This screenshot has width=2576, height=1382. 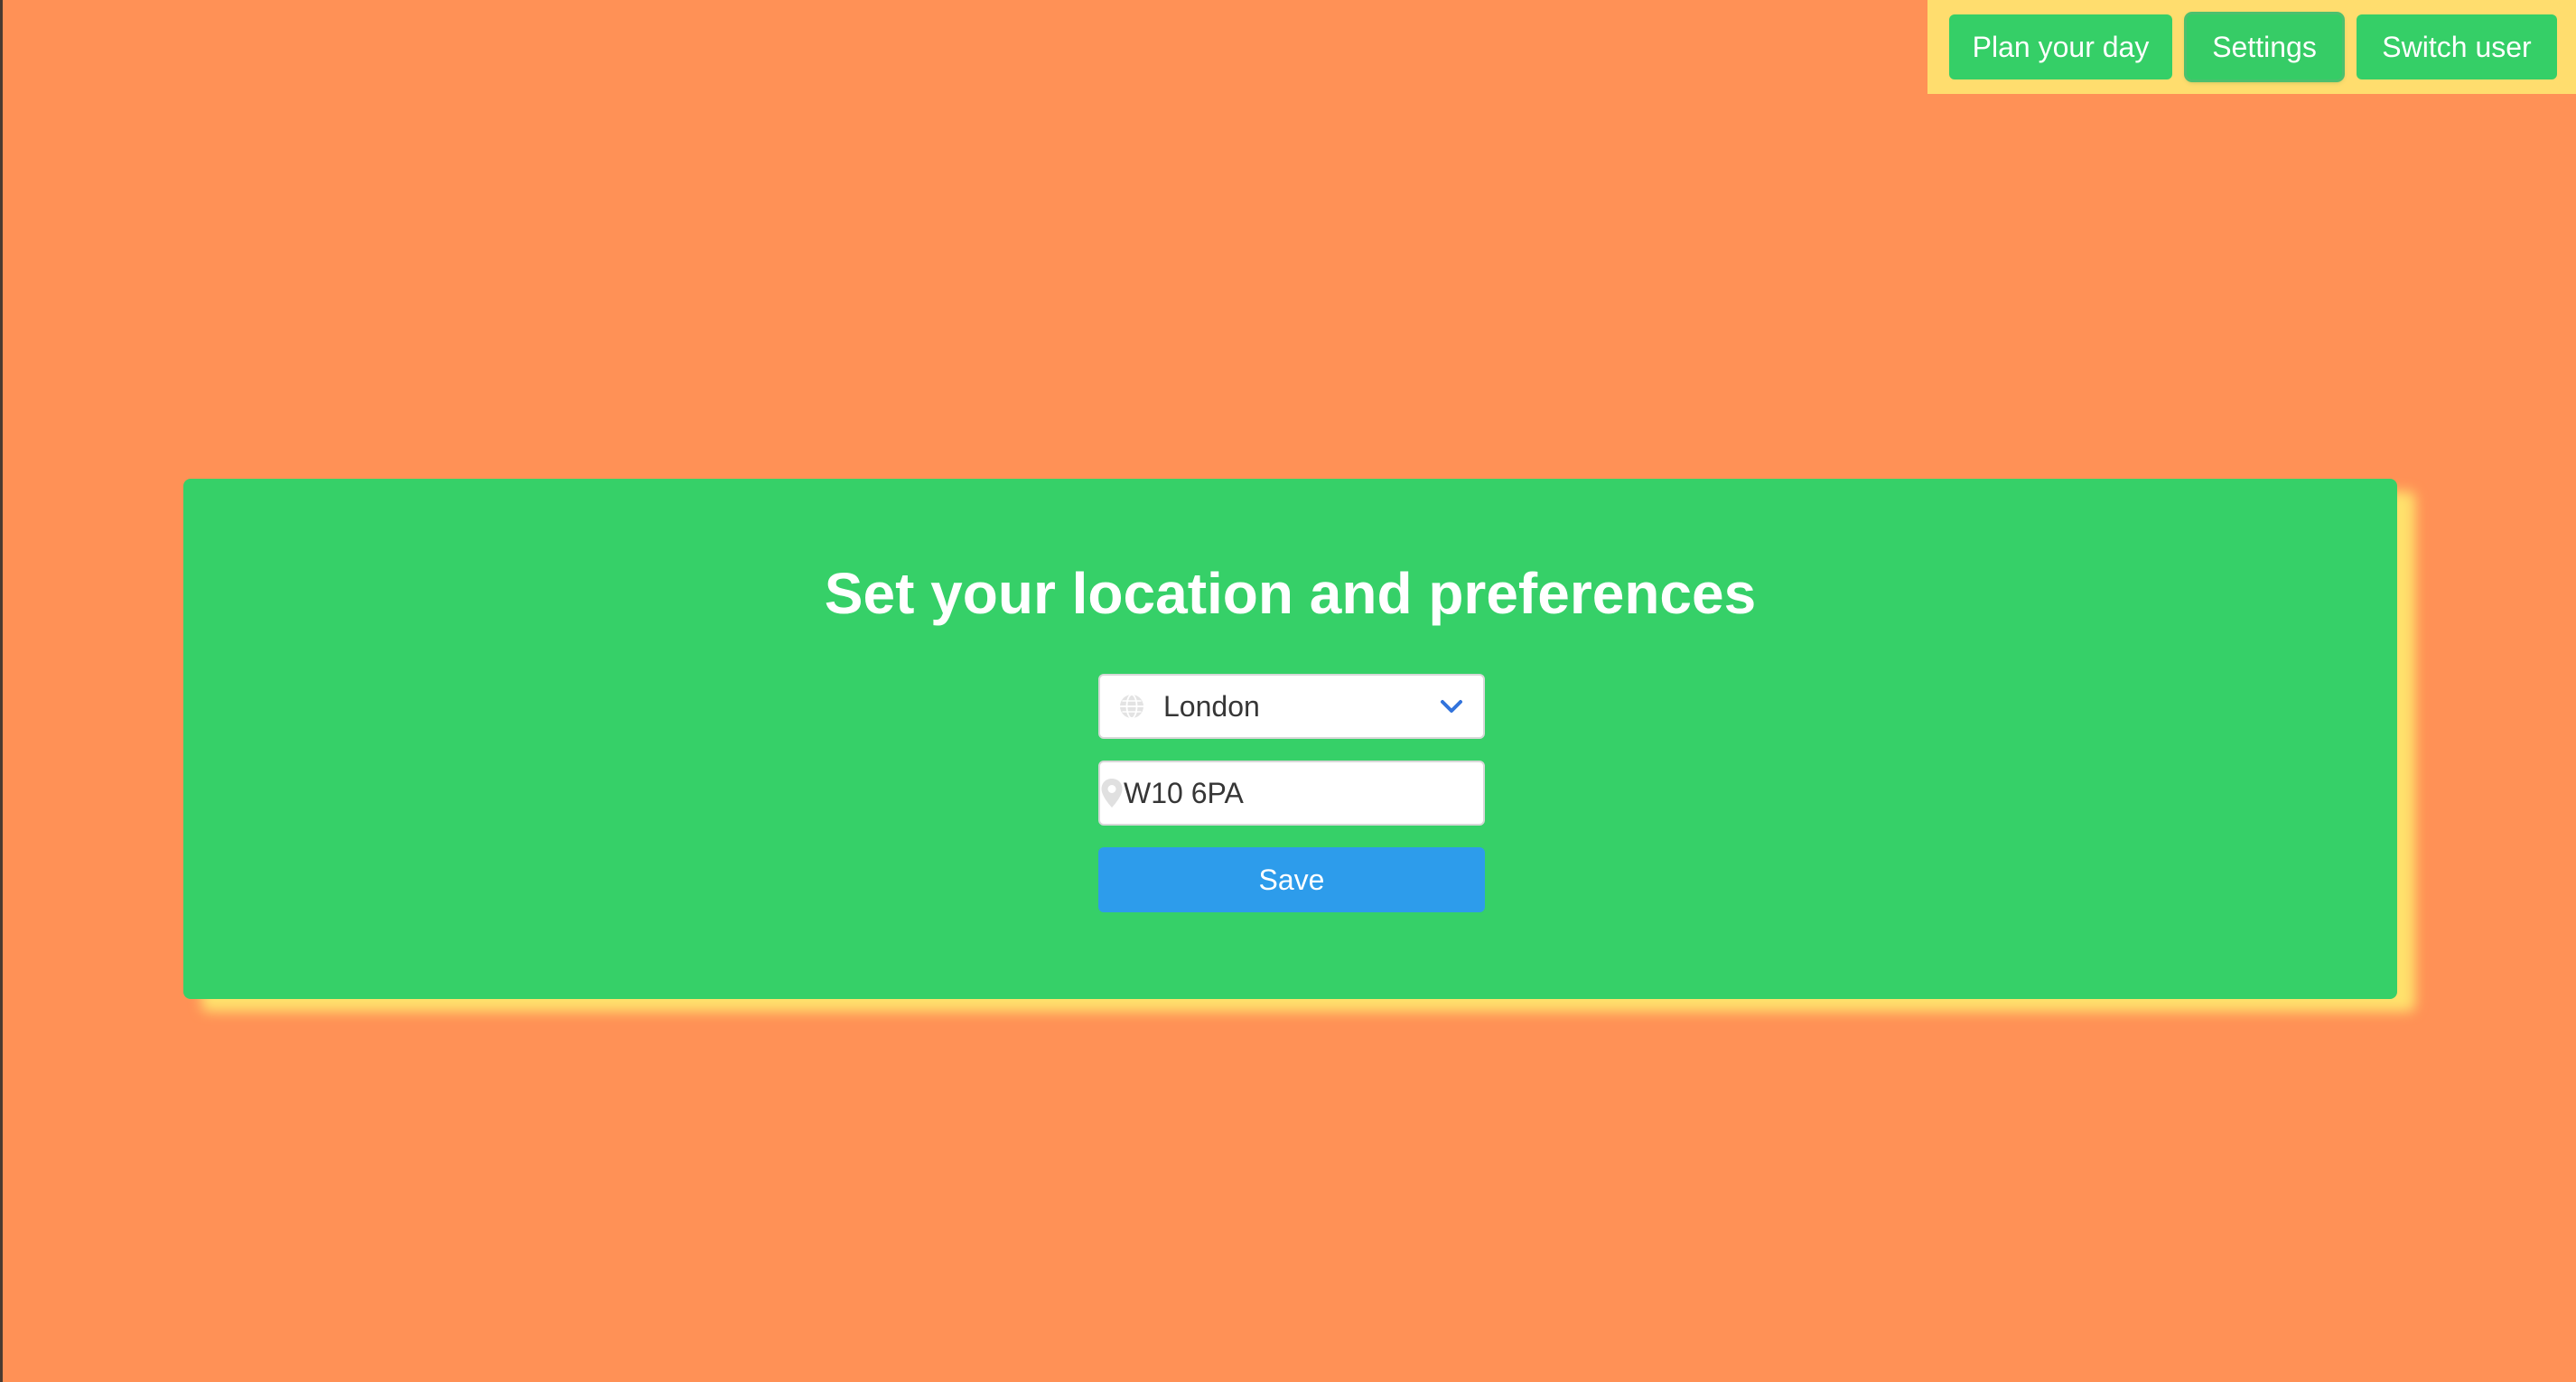 I want to click on postcode-input, so click(x=1313, y=793).